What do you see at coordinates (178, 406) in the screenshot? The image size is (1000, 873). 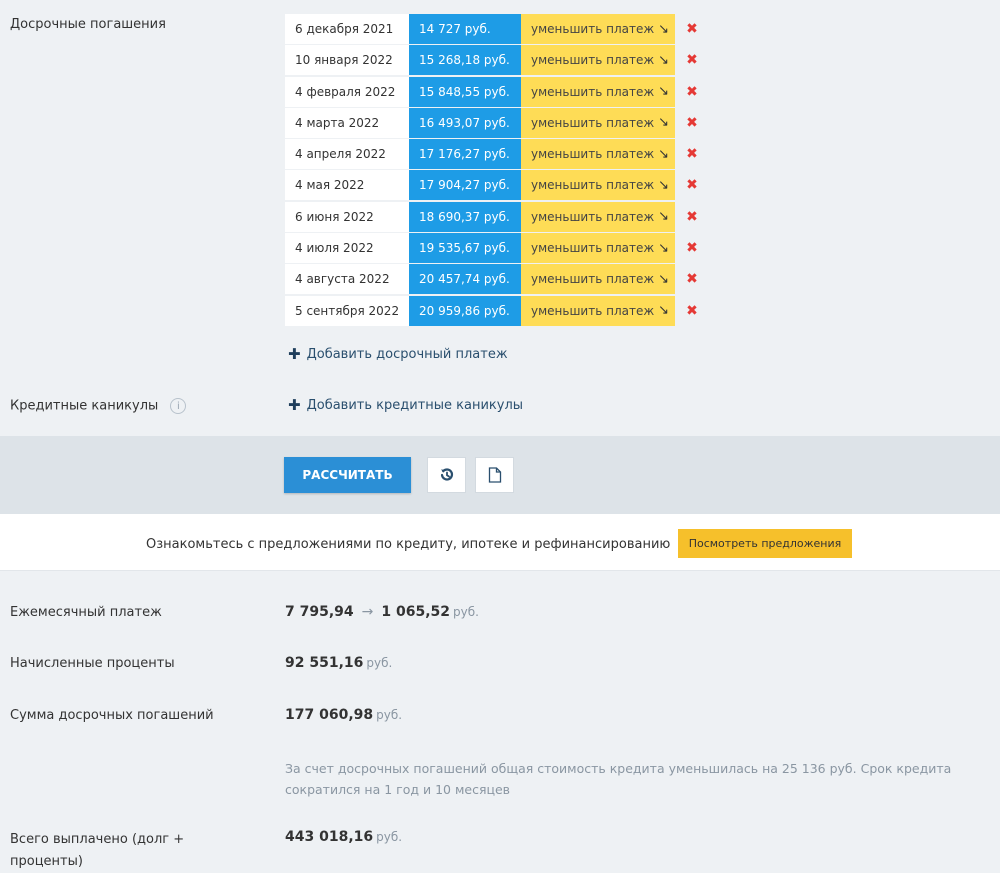 I see `info-icon: i` at bounding box center [178, 406].